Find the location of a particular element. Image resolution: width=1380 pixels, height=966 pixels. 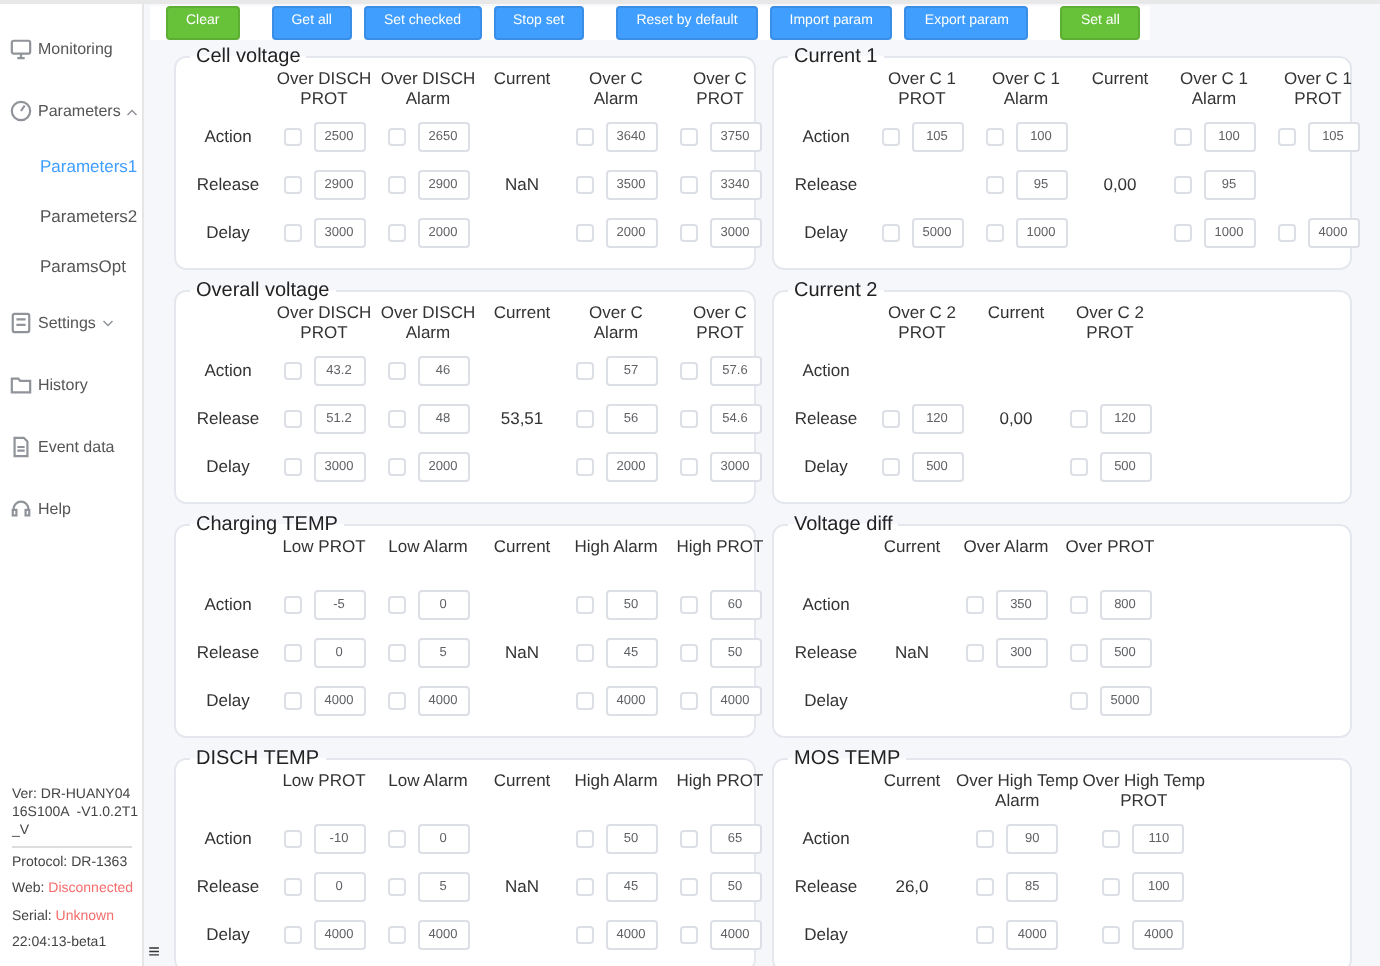

menu-item: Monitoring is located at coordinates (71, 49).